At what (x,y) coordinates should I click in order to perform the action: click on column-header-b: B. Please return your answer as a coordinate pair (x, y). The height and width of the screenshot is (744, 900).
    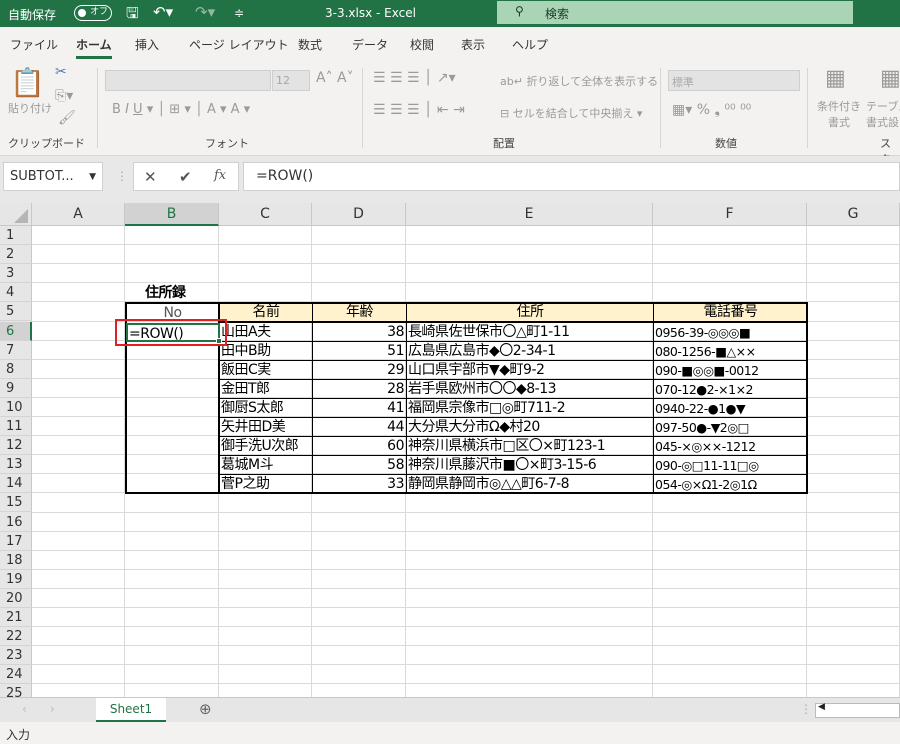
    Looking at the image, I should click on (172, 214).